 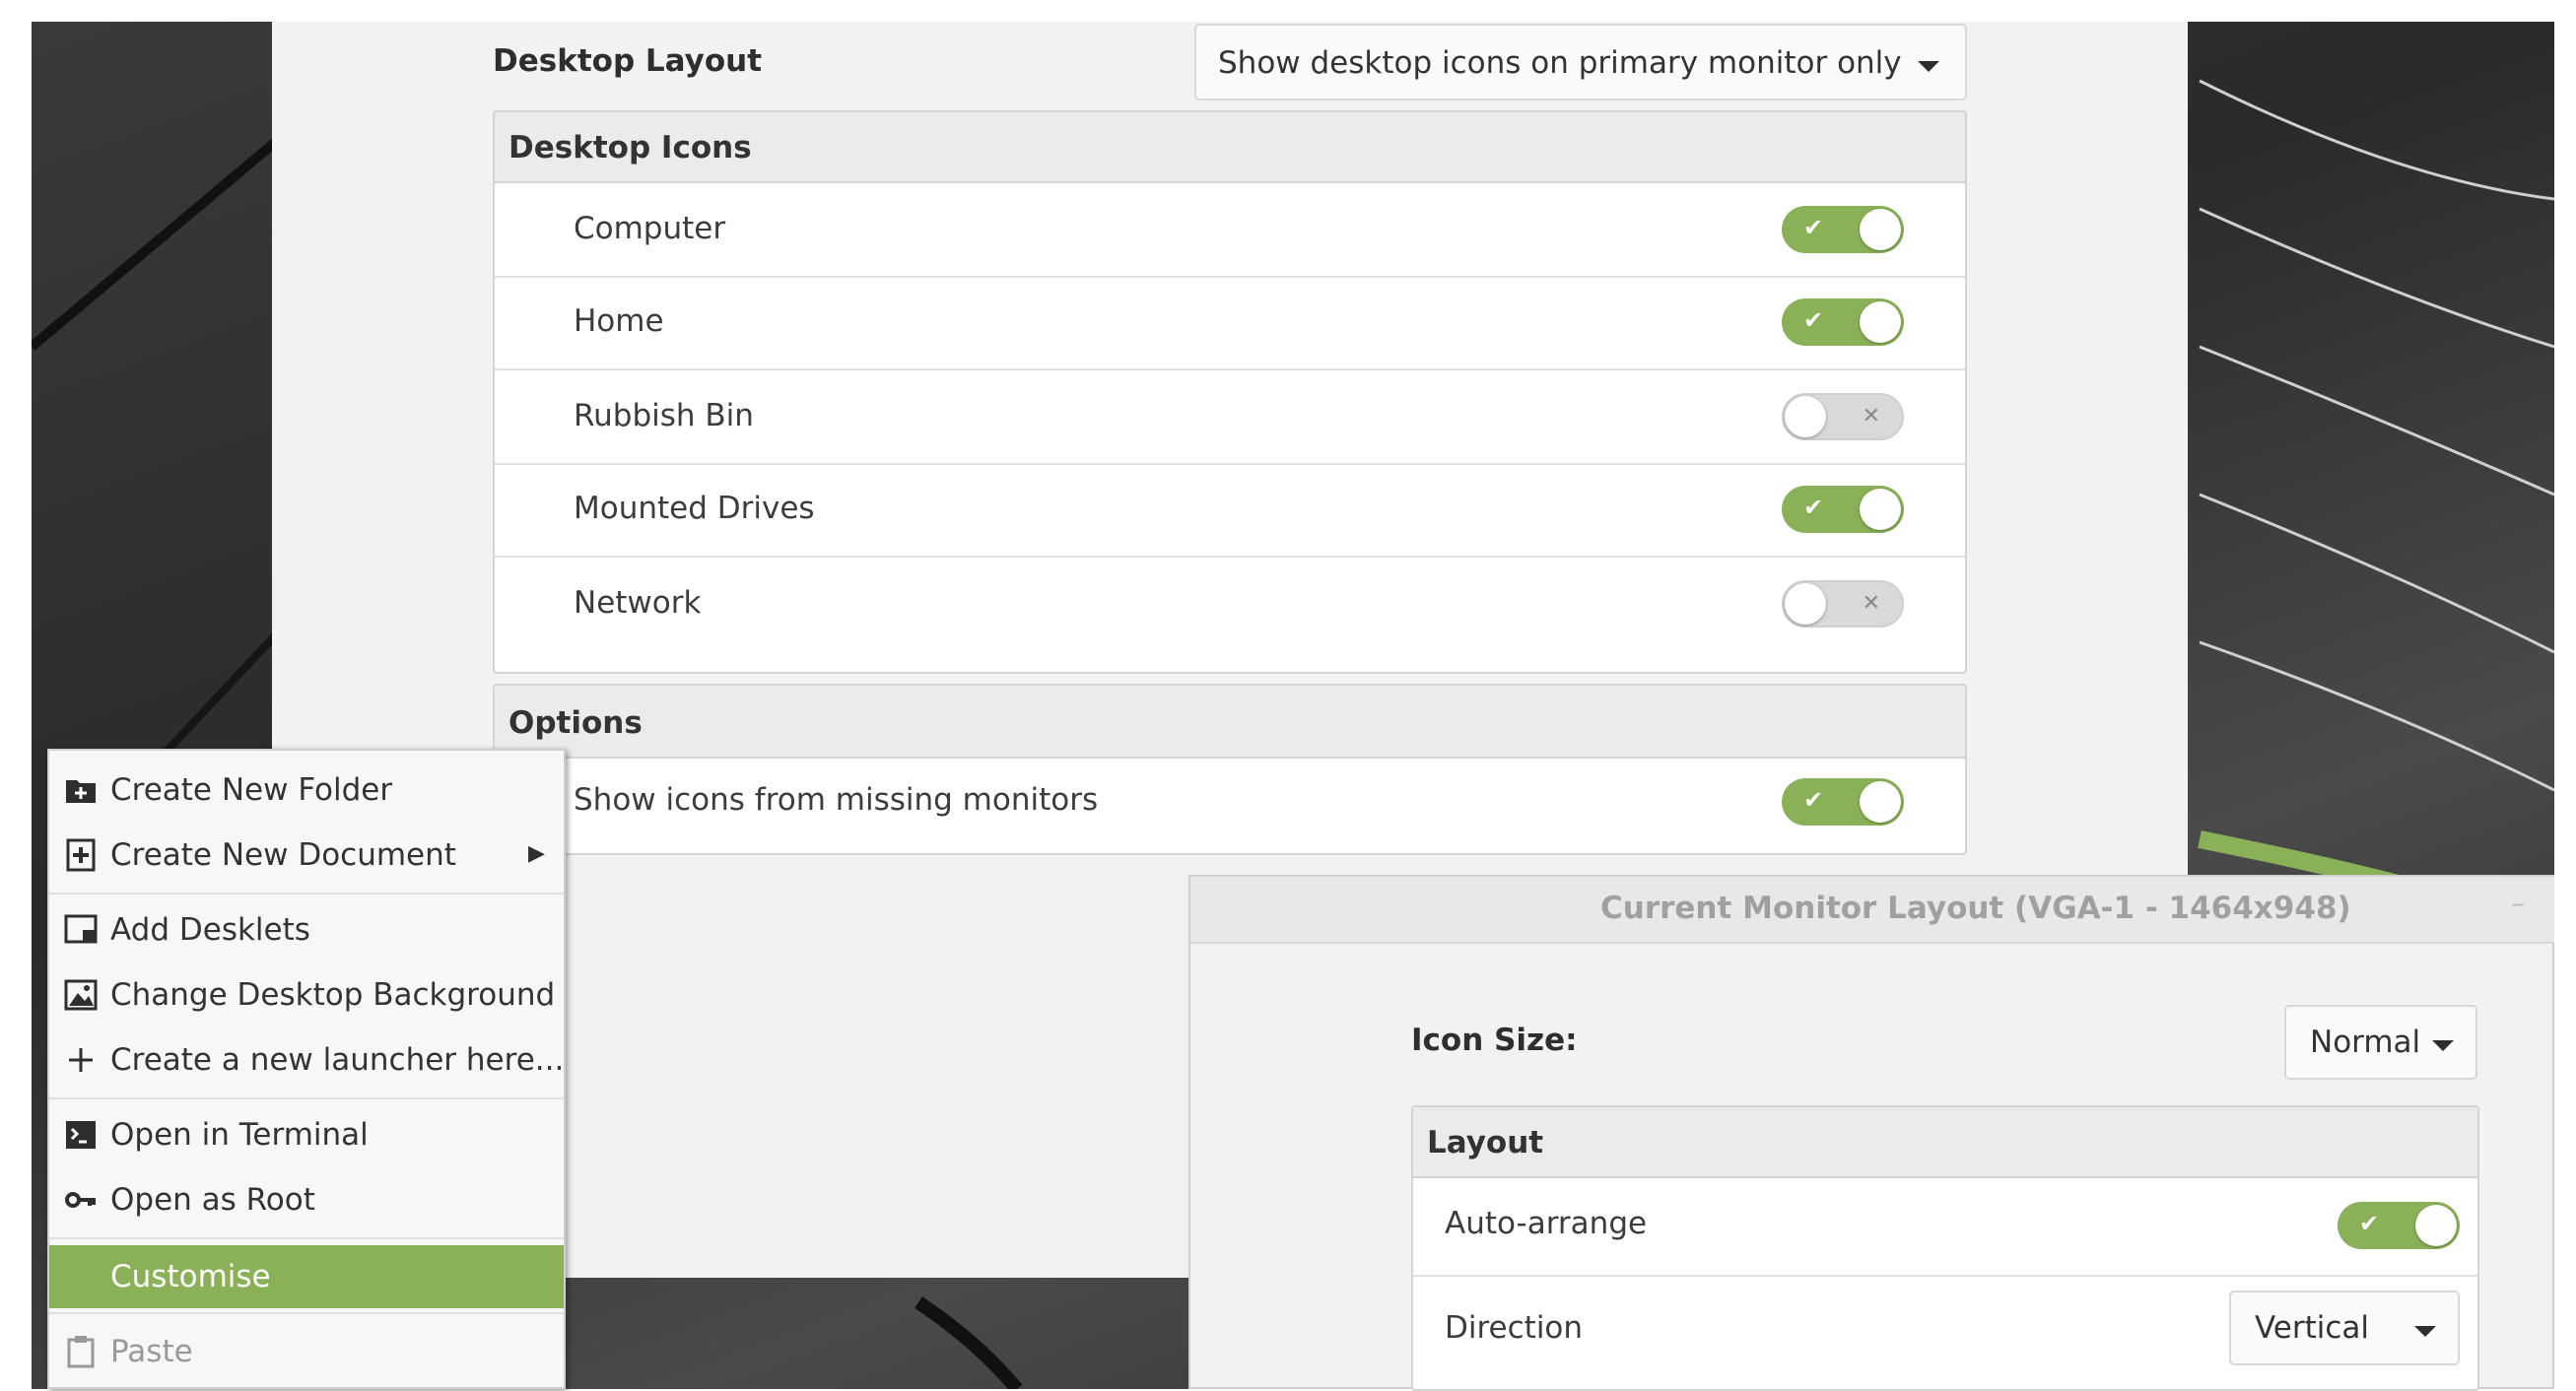 What do you see at coordinates (1945, 1227) in the screenshot?
I see `auto-arrange-row: Auto-arrange ✔` at bounding box center [1945, 1227].